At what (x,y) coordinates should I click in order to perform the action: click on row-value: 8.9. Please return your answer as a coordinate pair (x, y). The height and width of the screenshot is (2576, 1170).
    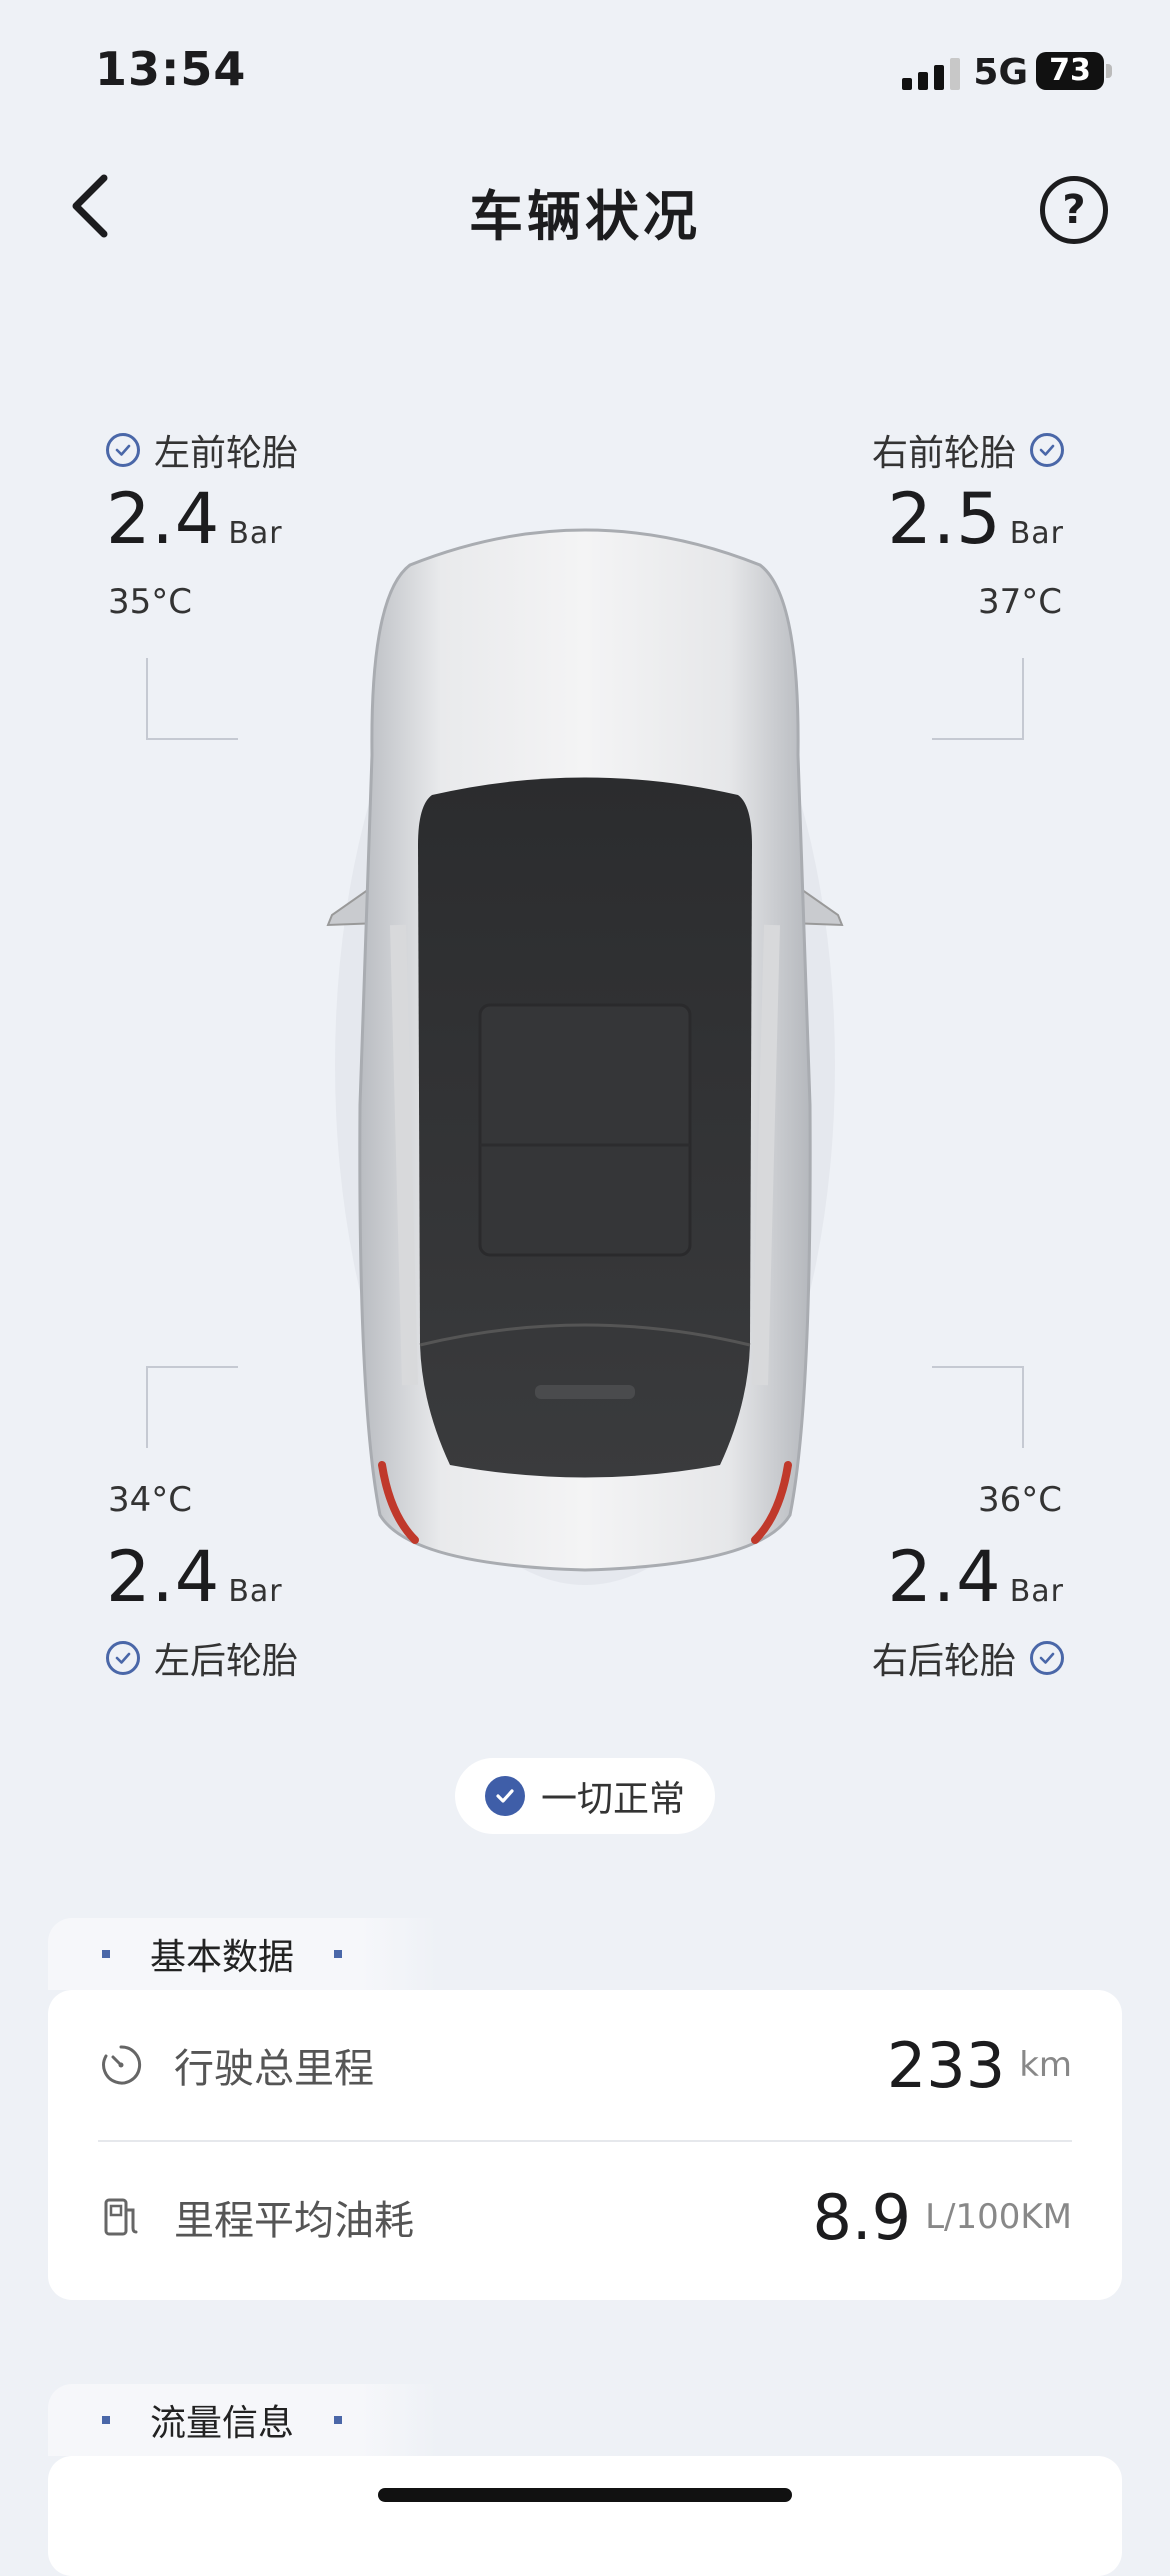
    Looking at the image, I should click on (862, 2217).